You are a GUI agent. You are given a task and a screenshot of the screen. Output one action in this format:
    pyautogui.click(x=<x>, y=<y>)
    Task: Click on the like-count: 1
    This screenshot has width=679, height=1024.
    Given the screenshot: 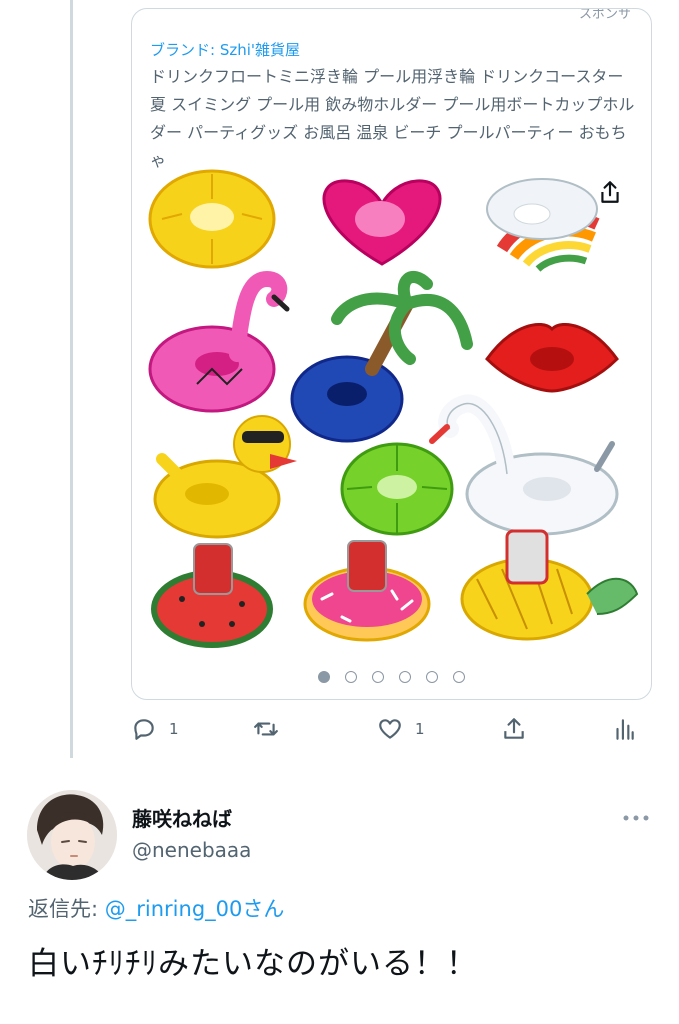 What is the action you would take?
    pyautogui.click(x=420, y=729)
    